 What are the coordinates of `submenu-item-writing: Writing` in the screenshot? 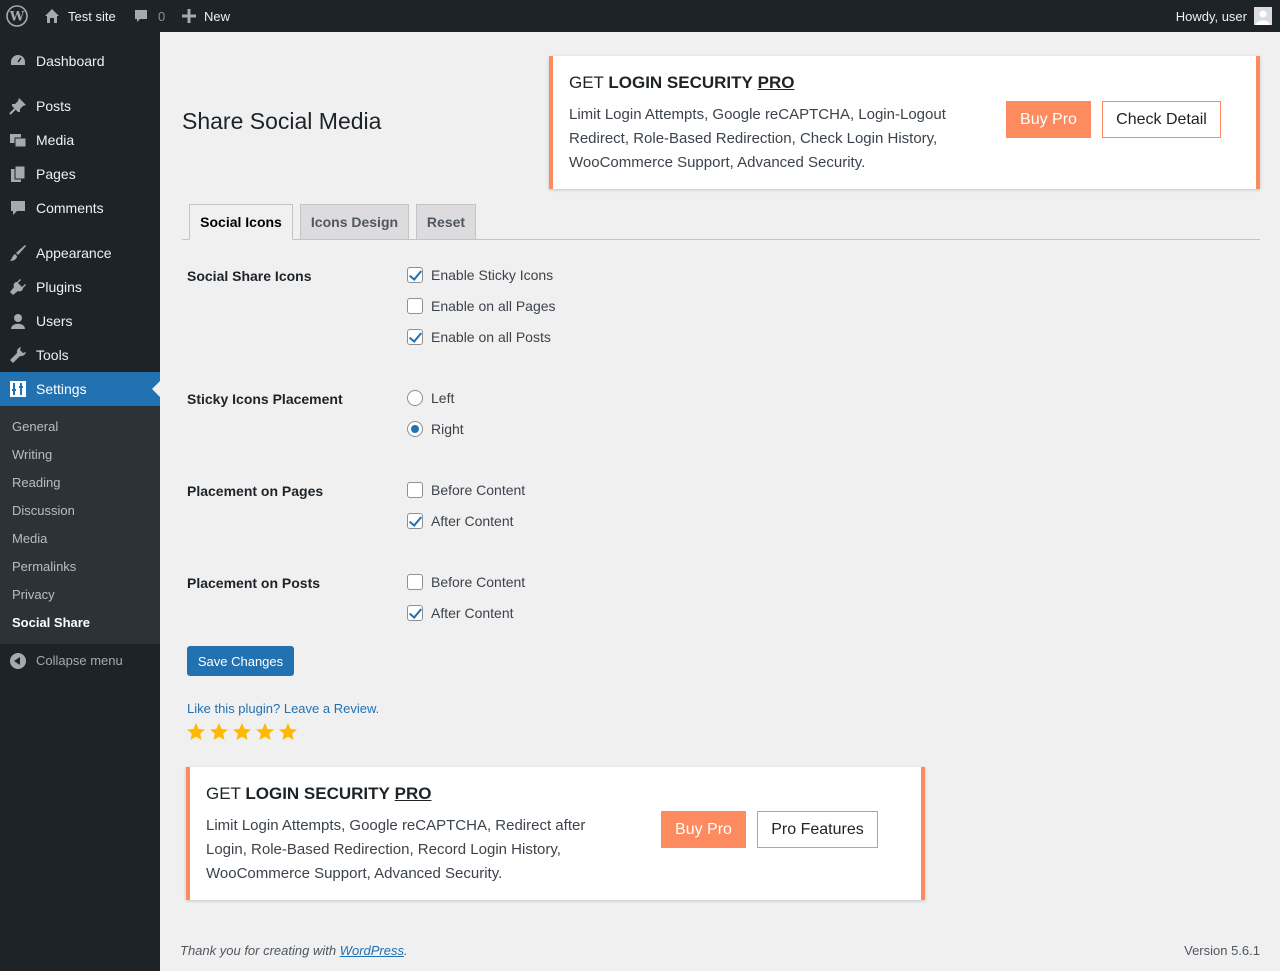 It's located at (32, 454).